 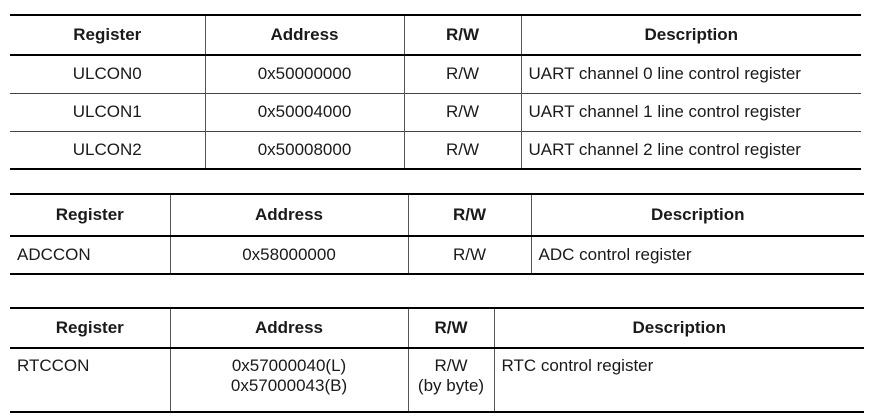 I want to click on cell-register: RTCCON, so click(x=53, y=365).